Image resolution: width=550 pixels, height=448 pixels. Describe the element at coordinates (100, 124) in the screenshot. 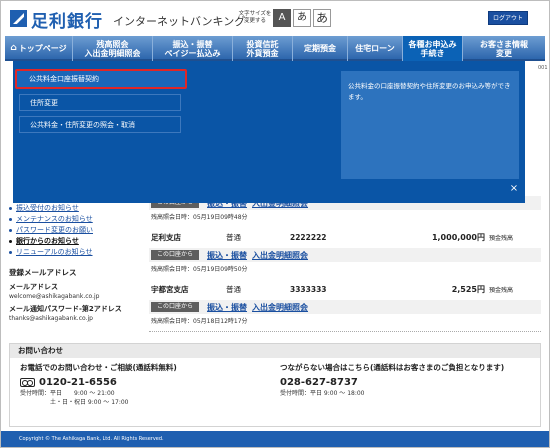

I see `menu-item-inquiry-cancel: 公共料金・住所変更の照会・取消` at that location.